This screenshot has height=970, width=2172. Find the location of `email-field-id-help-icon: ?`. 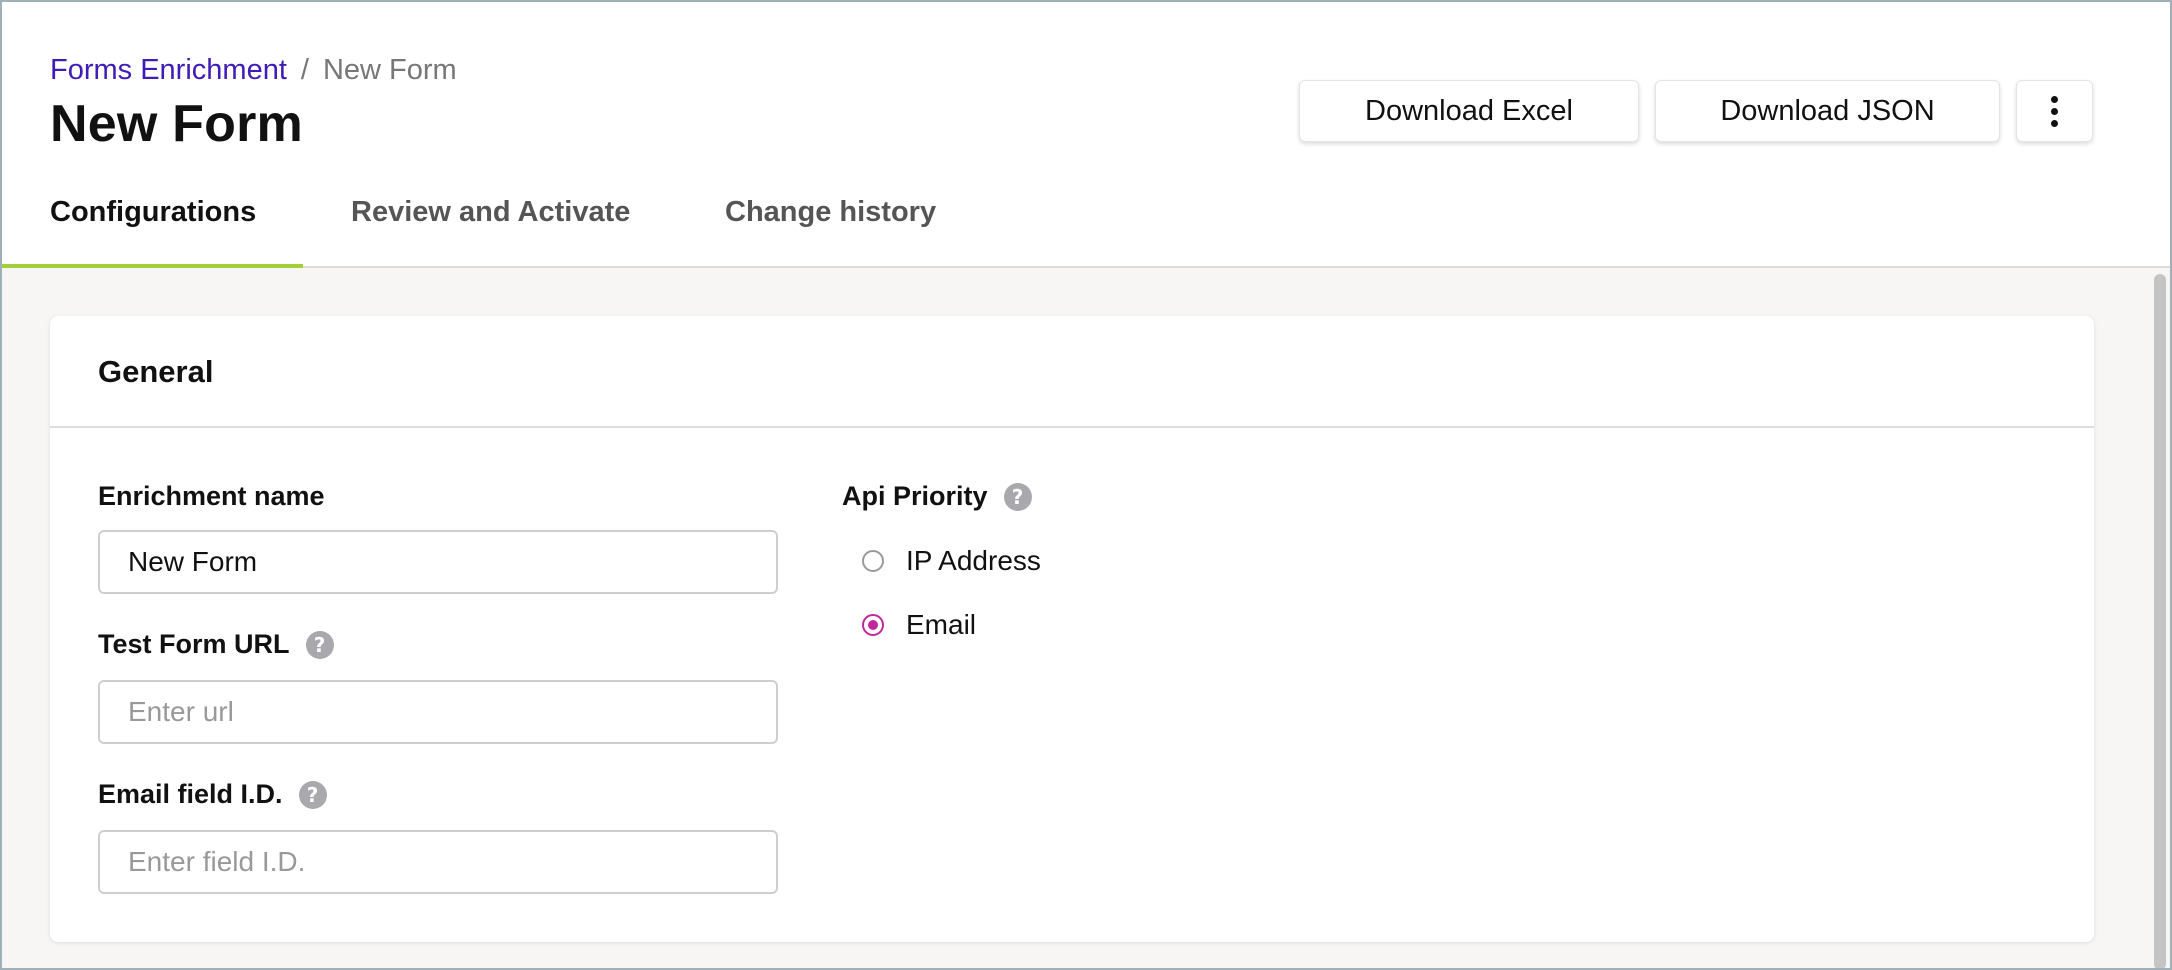

email-field-id-help-icon: ? is located at coordinates (312, 794).